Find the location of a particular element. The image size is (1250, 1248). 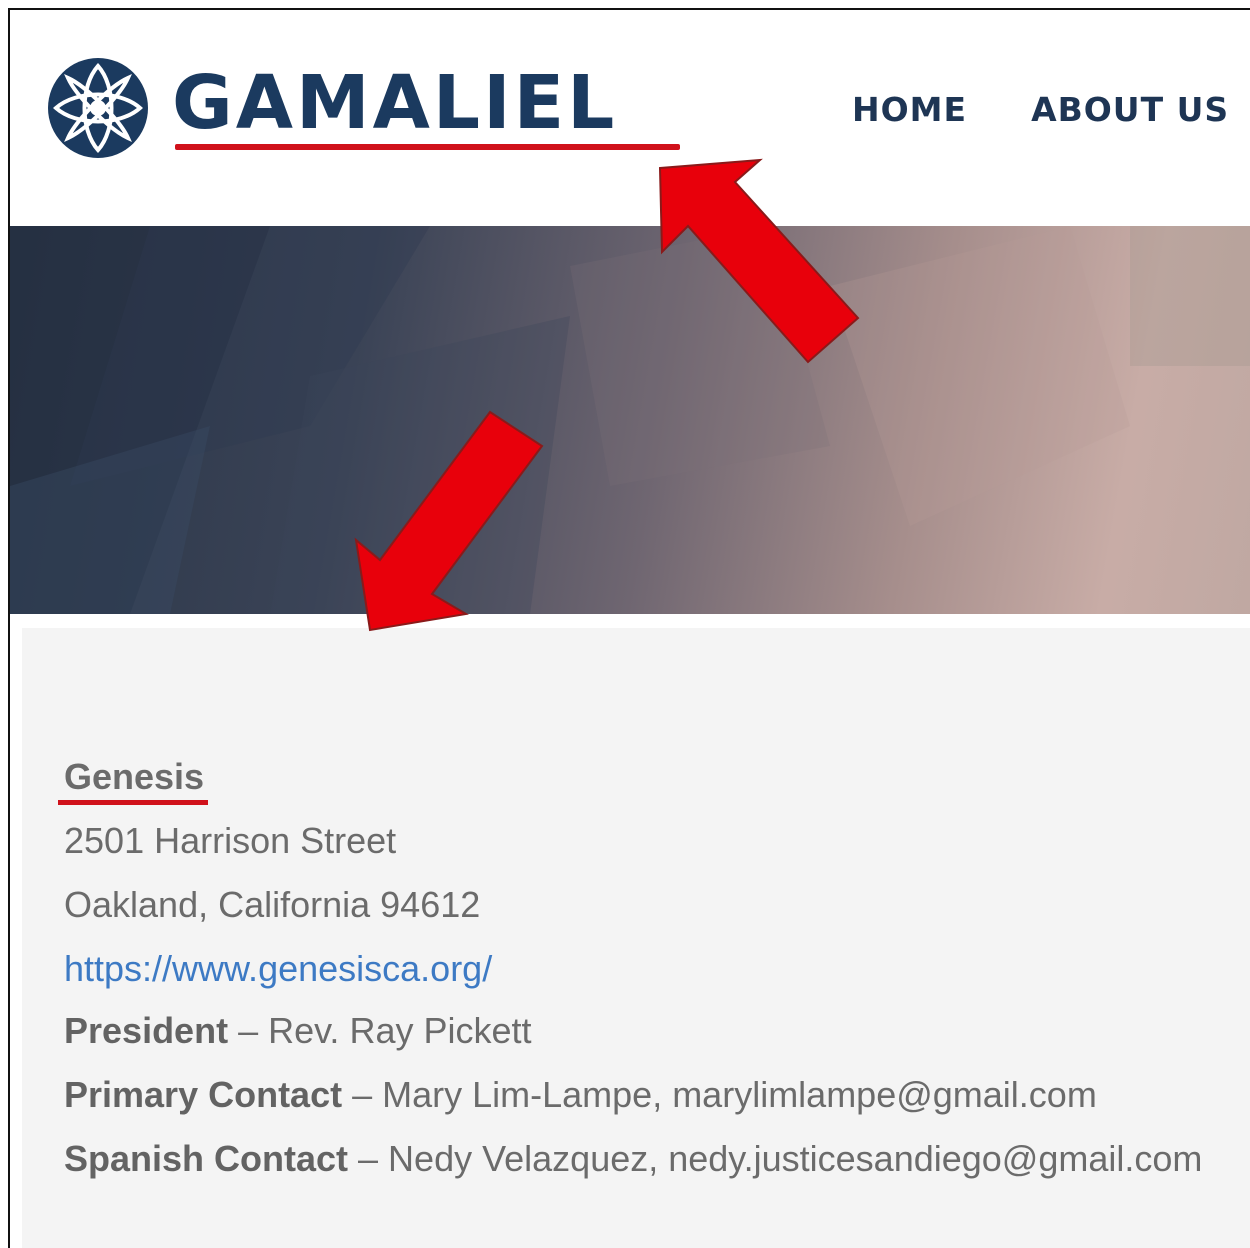

main-nav: HOME ABOUT US C is located at coordinates (1051, 109).